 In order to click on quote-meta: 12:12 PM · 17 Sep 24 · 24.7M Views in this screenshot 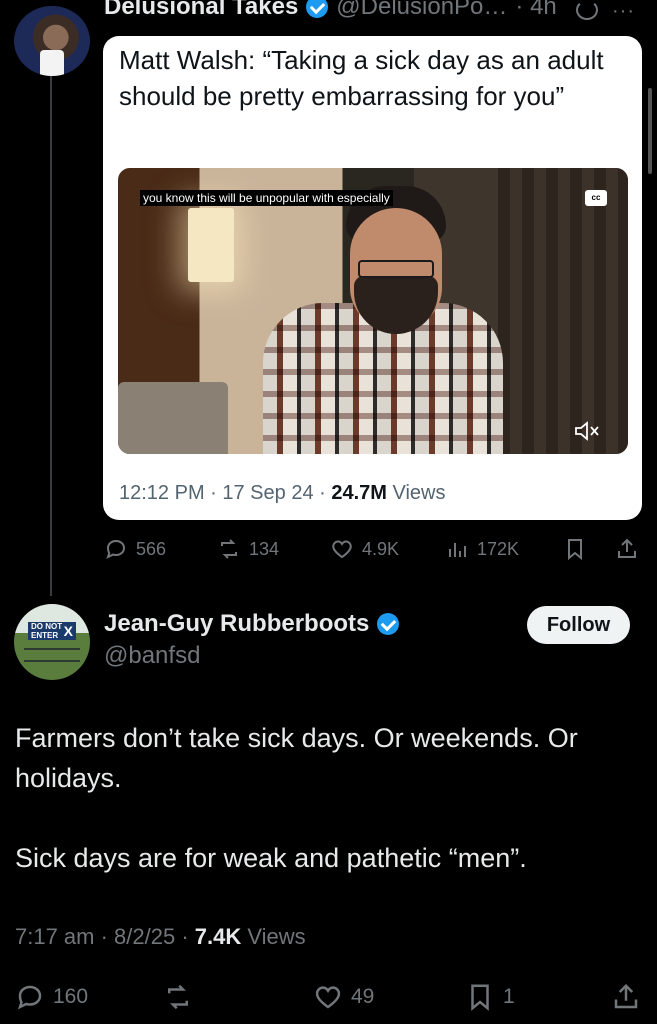, I will do `click(282, 493)`.